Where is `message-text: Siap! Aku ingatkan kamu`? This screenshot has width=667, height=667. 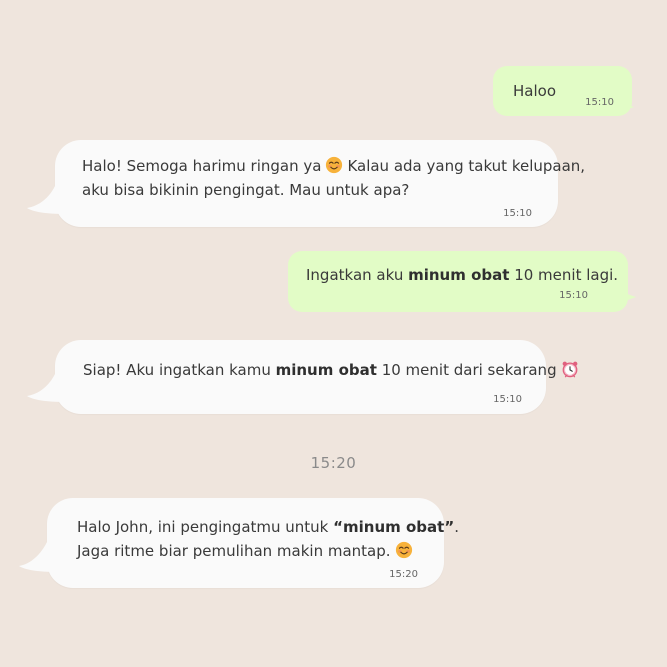 message-text: Siap! Aku ingatkan kamu is located at coordinates (179, 370).